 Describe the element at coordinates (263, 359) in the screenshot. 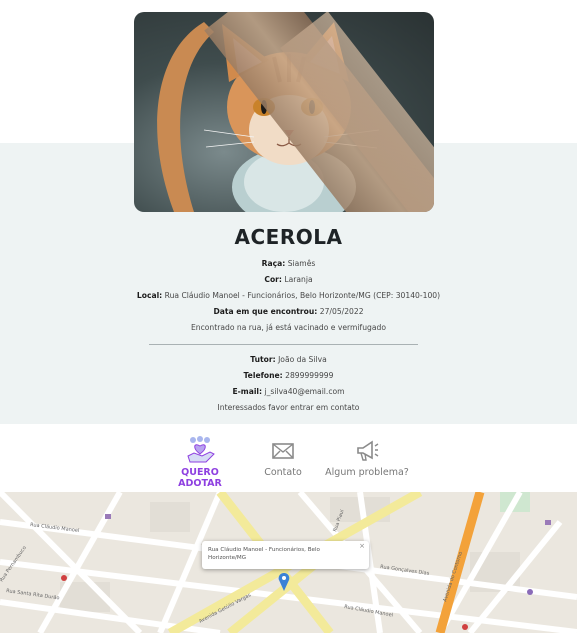

I see `tutor-label: Tutor:` at that location.